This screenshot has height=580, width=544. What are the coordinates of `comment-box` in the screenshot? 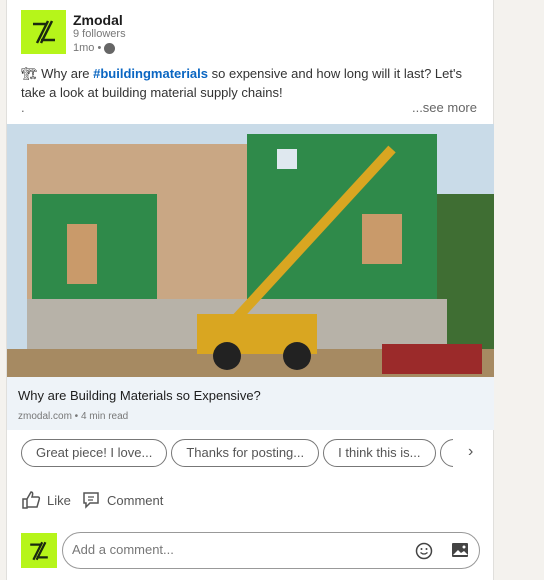 It's located at (271, 550).